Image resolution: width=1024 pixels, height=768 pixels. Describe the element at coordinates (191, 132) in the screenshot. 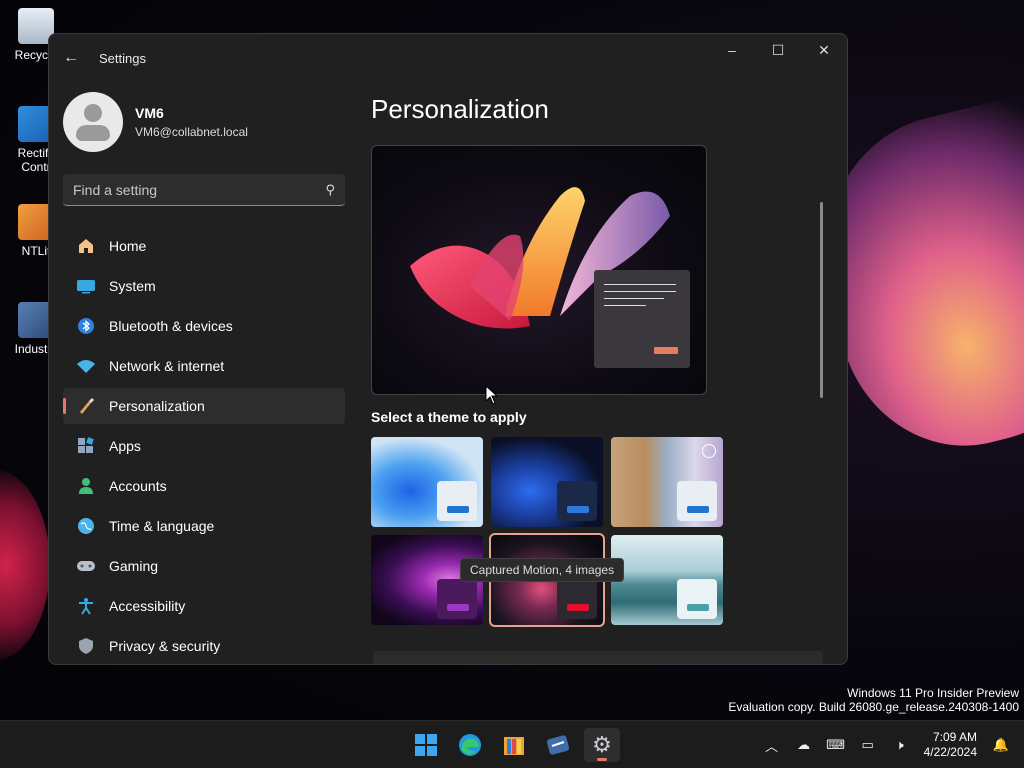

I see `profile-email: VM6@collabnet.local` at that location.